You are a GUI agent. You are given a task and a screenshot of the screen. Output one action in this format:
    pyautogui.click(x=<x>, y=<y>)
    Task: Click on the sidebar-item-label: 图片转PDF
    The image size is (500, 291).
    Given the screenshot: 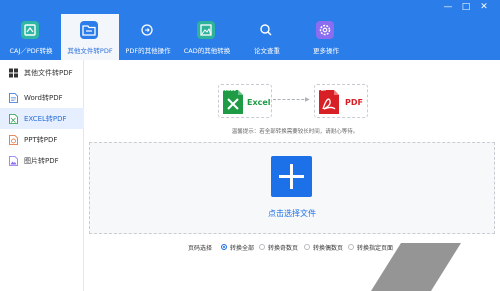 What is the action you would take?
    pyautogui.click(x=41, y=161)
    